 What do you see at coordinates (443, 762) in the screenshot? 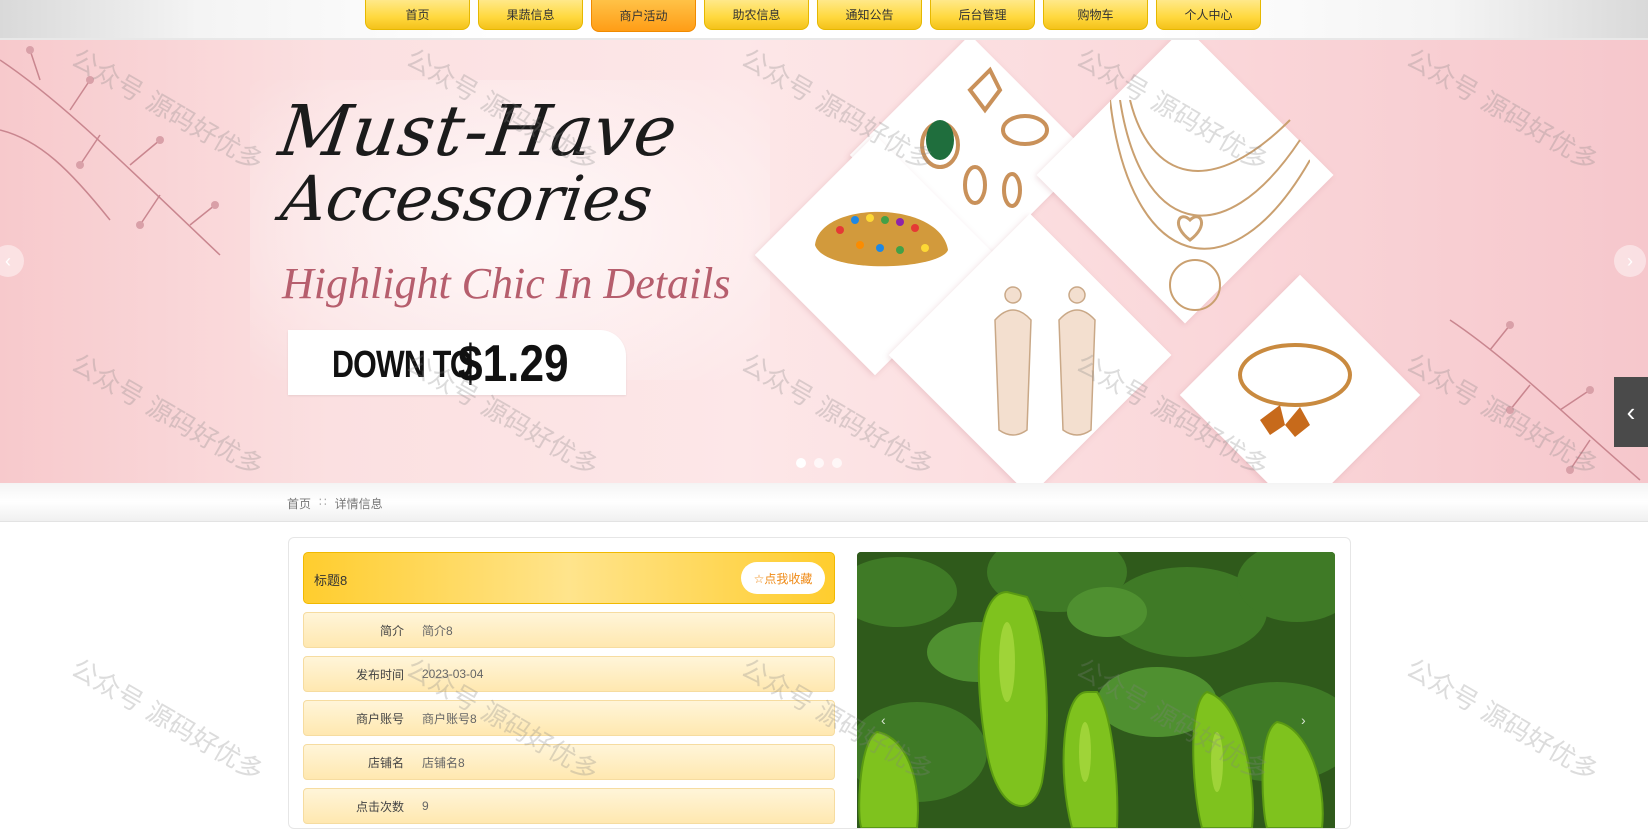
I see `detail-value: 店铺名8` at bounding box center [443, 762].